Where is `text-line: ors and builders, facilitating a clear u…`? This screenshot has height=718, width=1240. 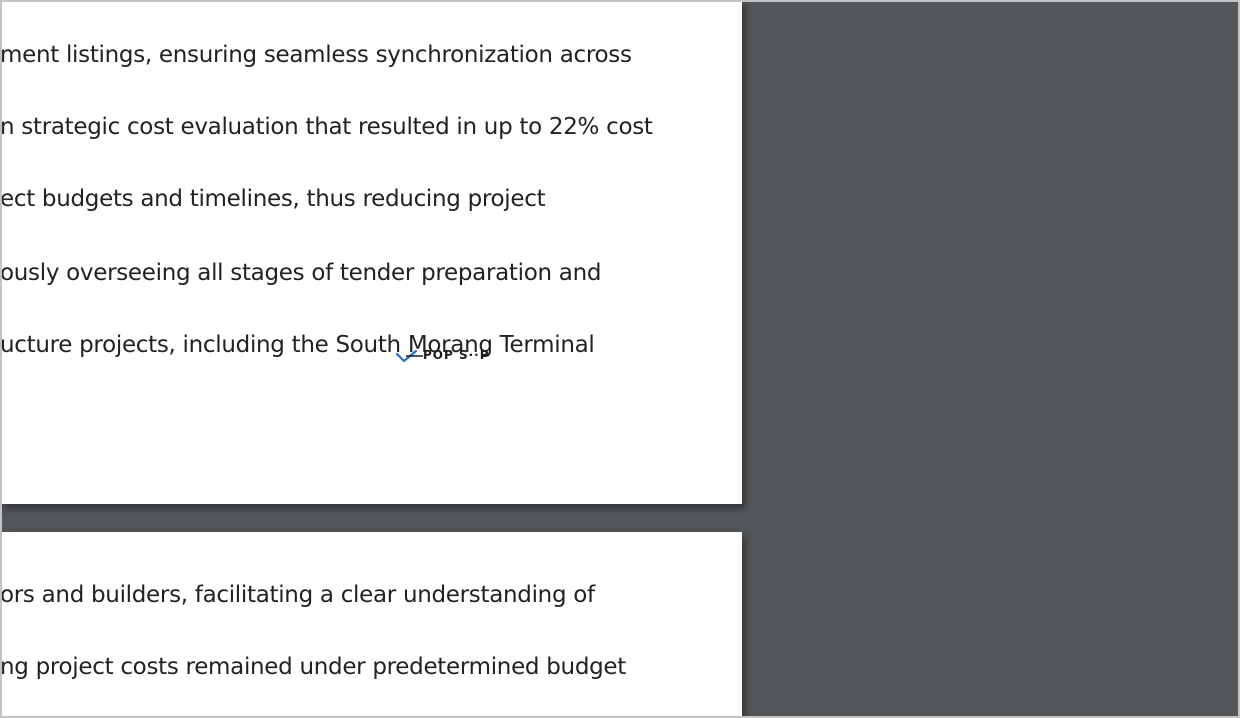
text-line: ors and builders, facilitating a clear u… is located at coordinates (297, 595).